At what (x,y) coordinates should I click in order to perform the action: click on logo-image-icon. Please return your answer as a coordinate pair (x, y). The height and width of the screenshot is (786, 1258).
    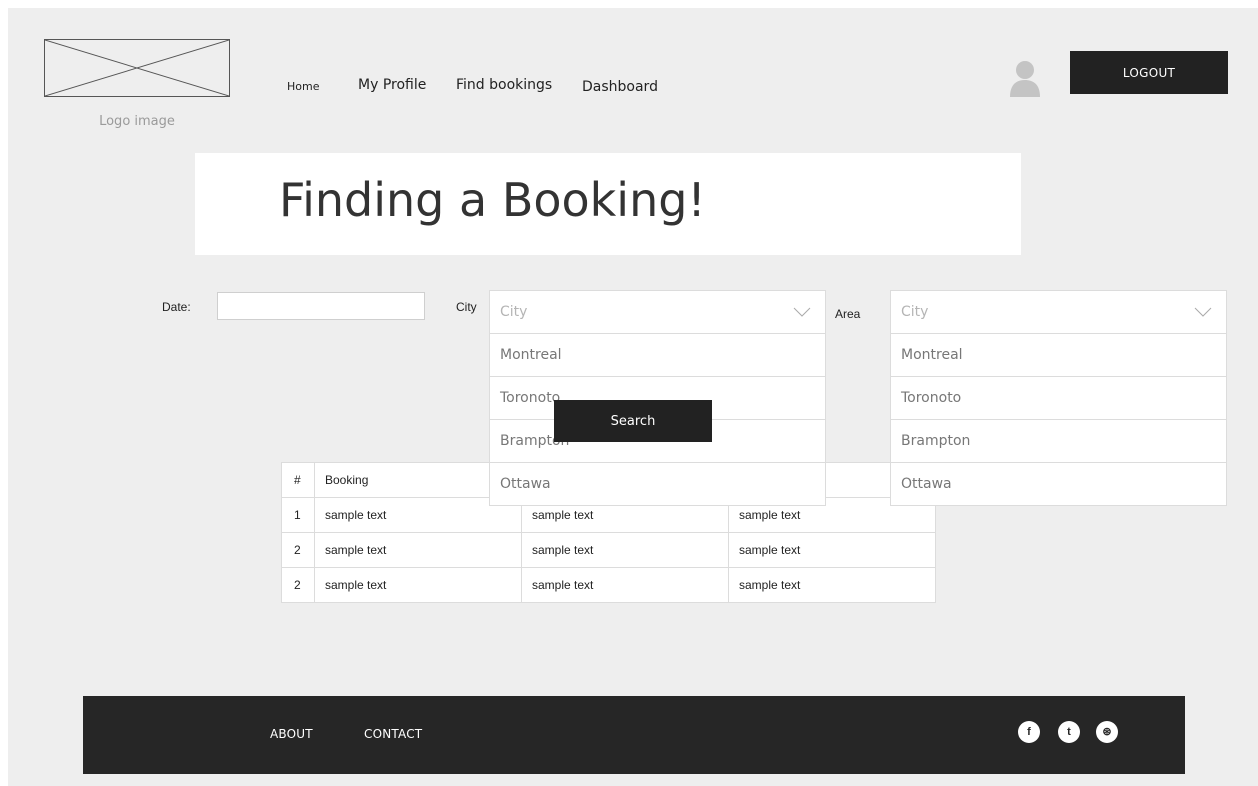
    Looking at the image, I should click on (137, 68).